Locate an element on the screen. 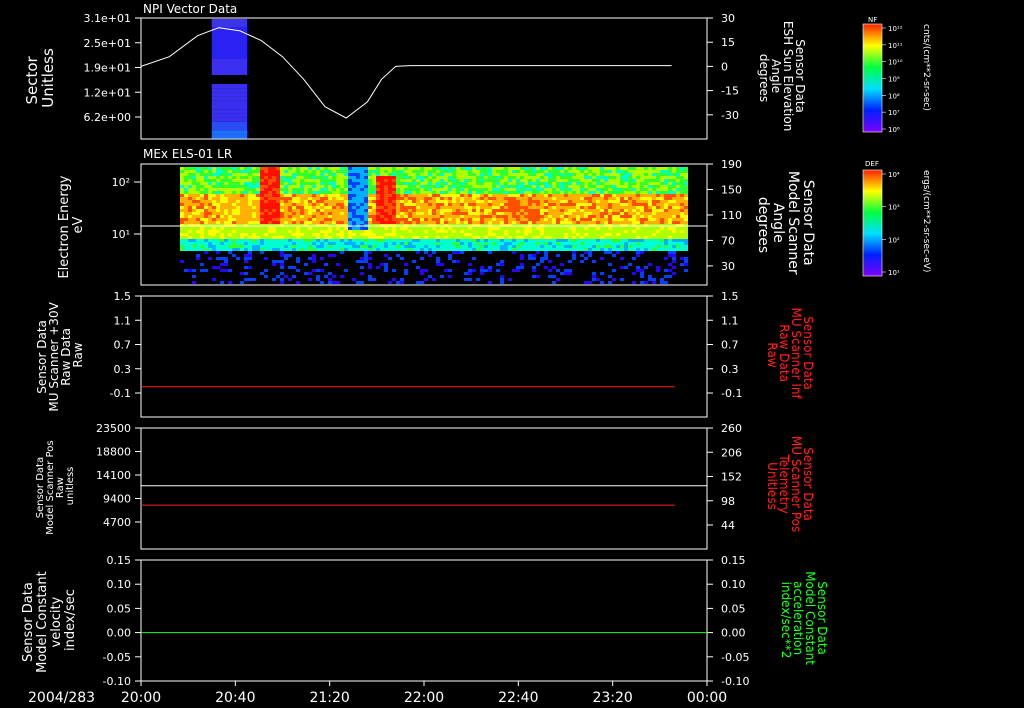  tick-label: 1.1 is located at coordinates (730, 320).